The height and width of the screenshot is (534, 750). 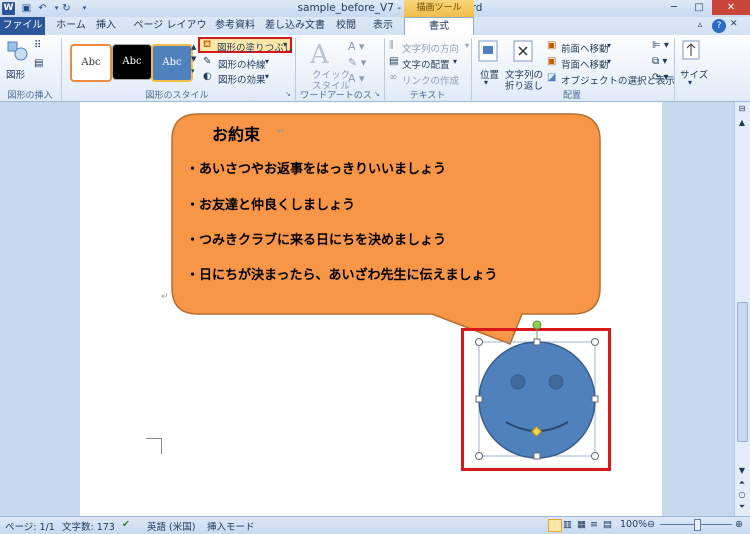 I want to click on tab-review: 校閲, so click(x=346, y=26).